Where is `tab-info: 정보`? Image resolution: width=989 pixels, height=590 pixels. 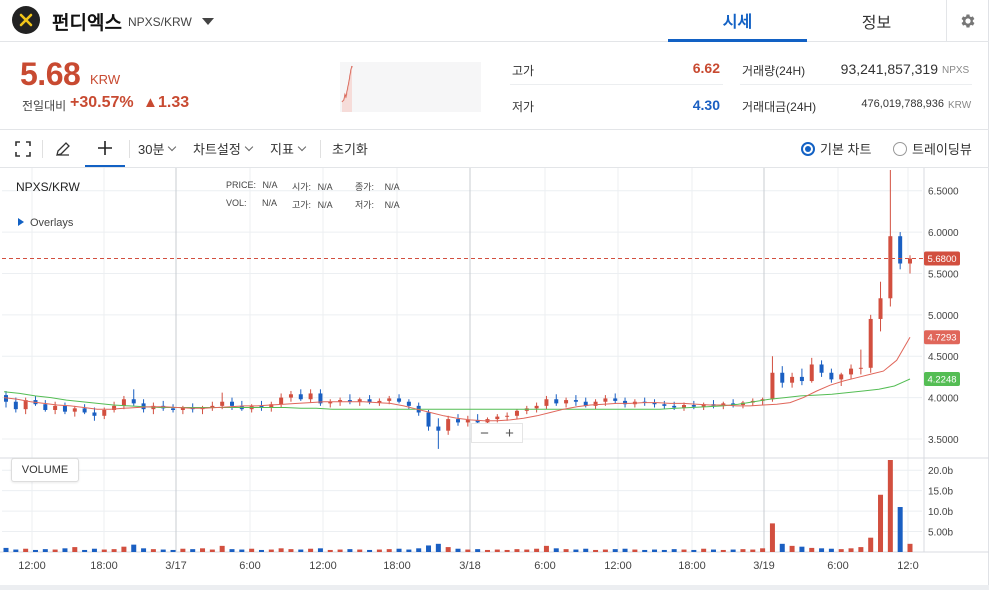 tab-info: 정보 is located at coordinates (876, 21).